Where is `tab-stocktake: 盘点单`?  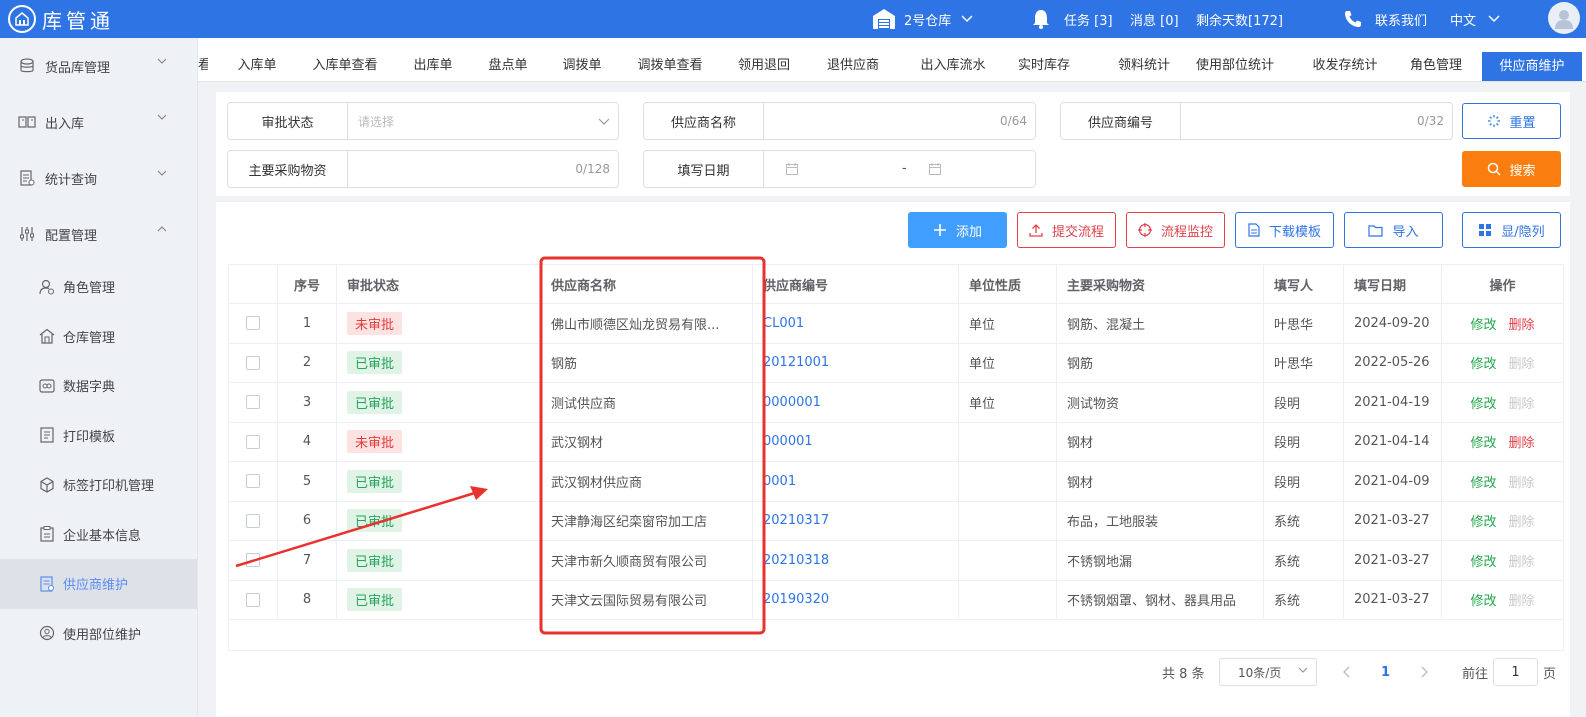 tab-stocktake: 盘点单 is located at coordinates (508, 65).